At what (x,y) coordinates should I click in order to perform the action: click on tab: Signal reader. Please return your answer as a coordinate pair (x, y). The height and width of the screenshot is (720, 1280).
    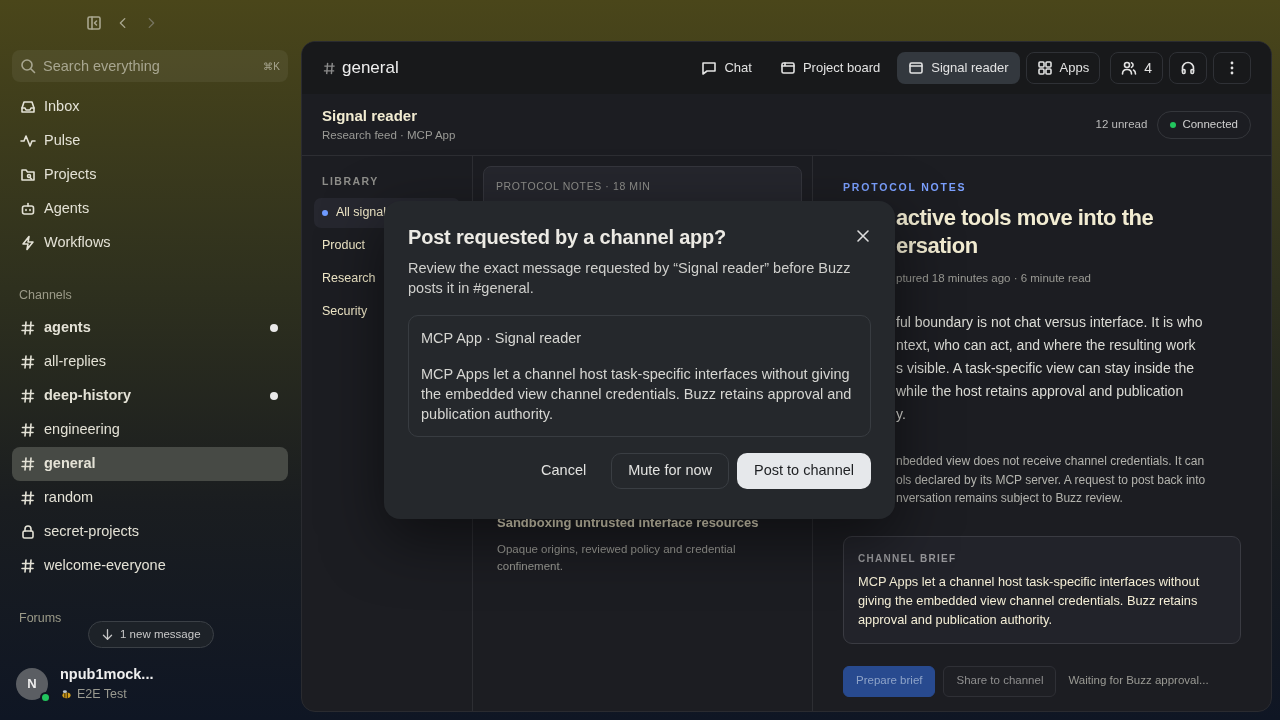
    Looking at the image, I should click on (958, 68).